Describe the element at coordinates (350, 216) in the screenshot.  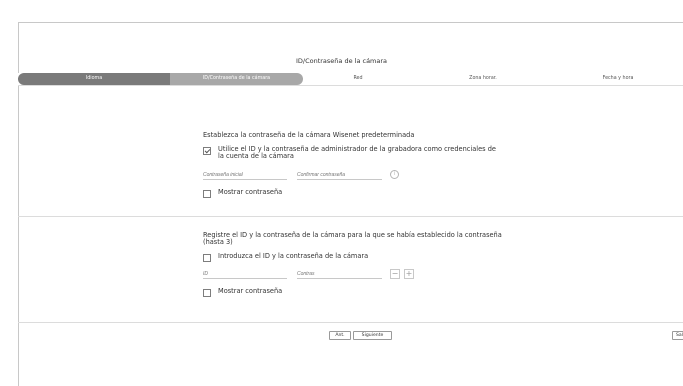
I see `section-divider` at that location.